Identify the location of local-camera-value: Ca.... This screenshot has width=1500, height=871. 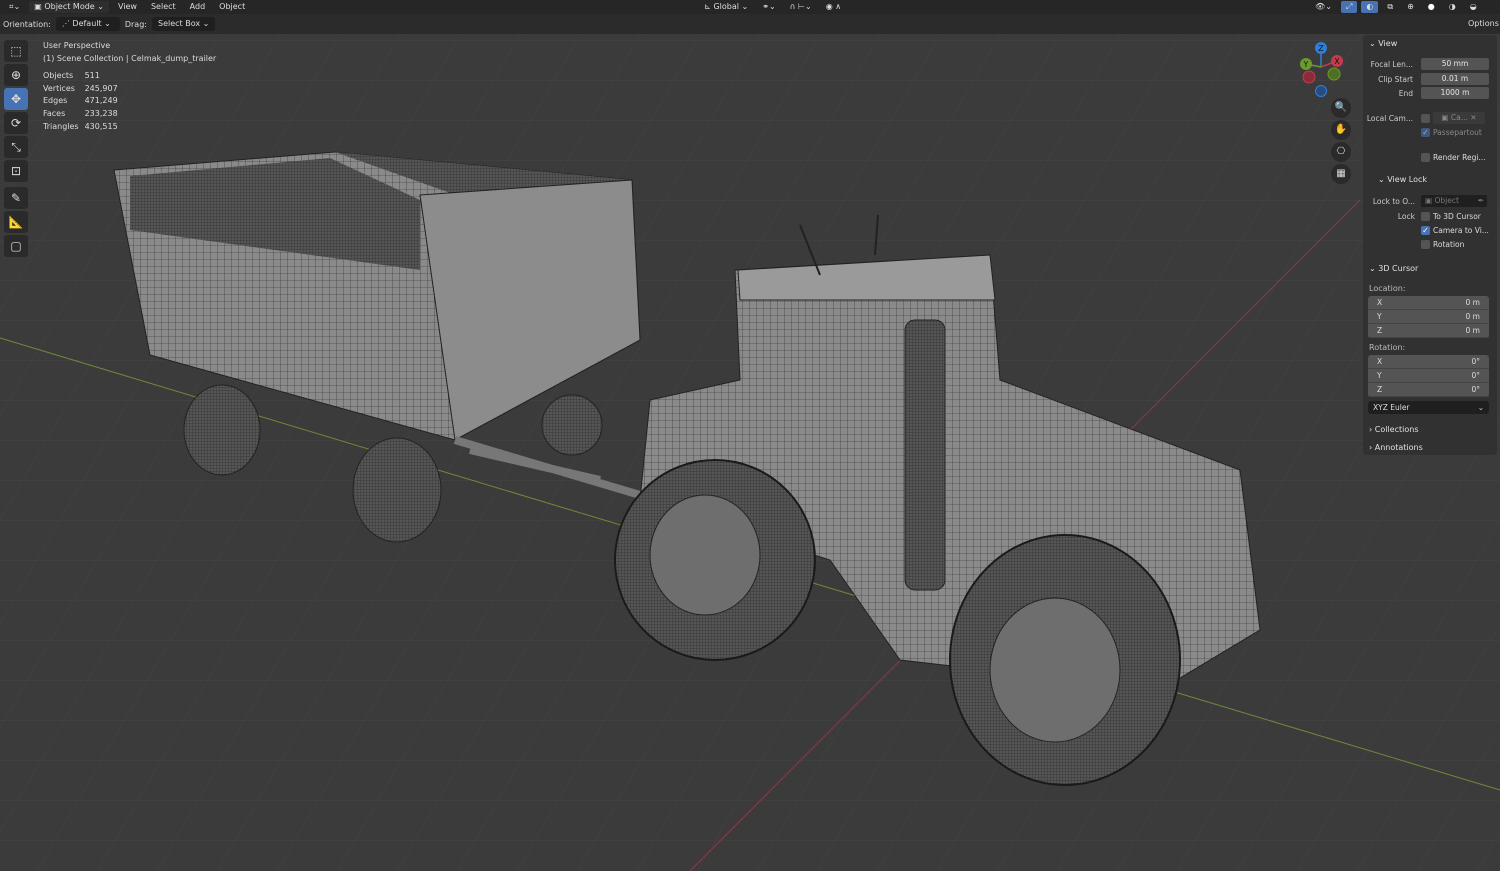
(1459, 117).